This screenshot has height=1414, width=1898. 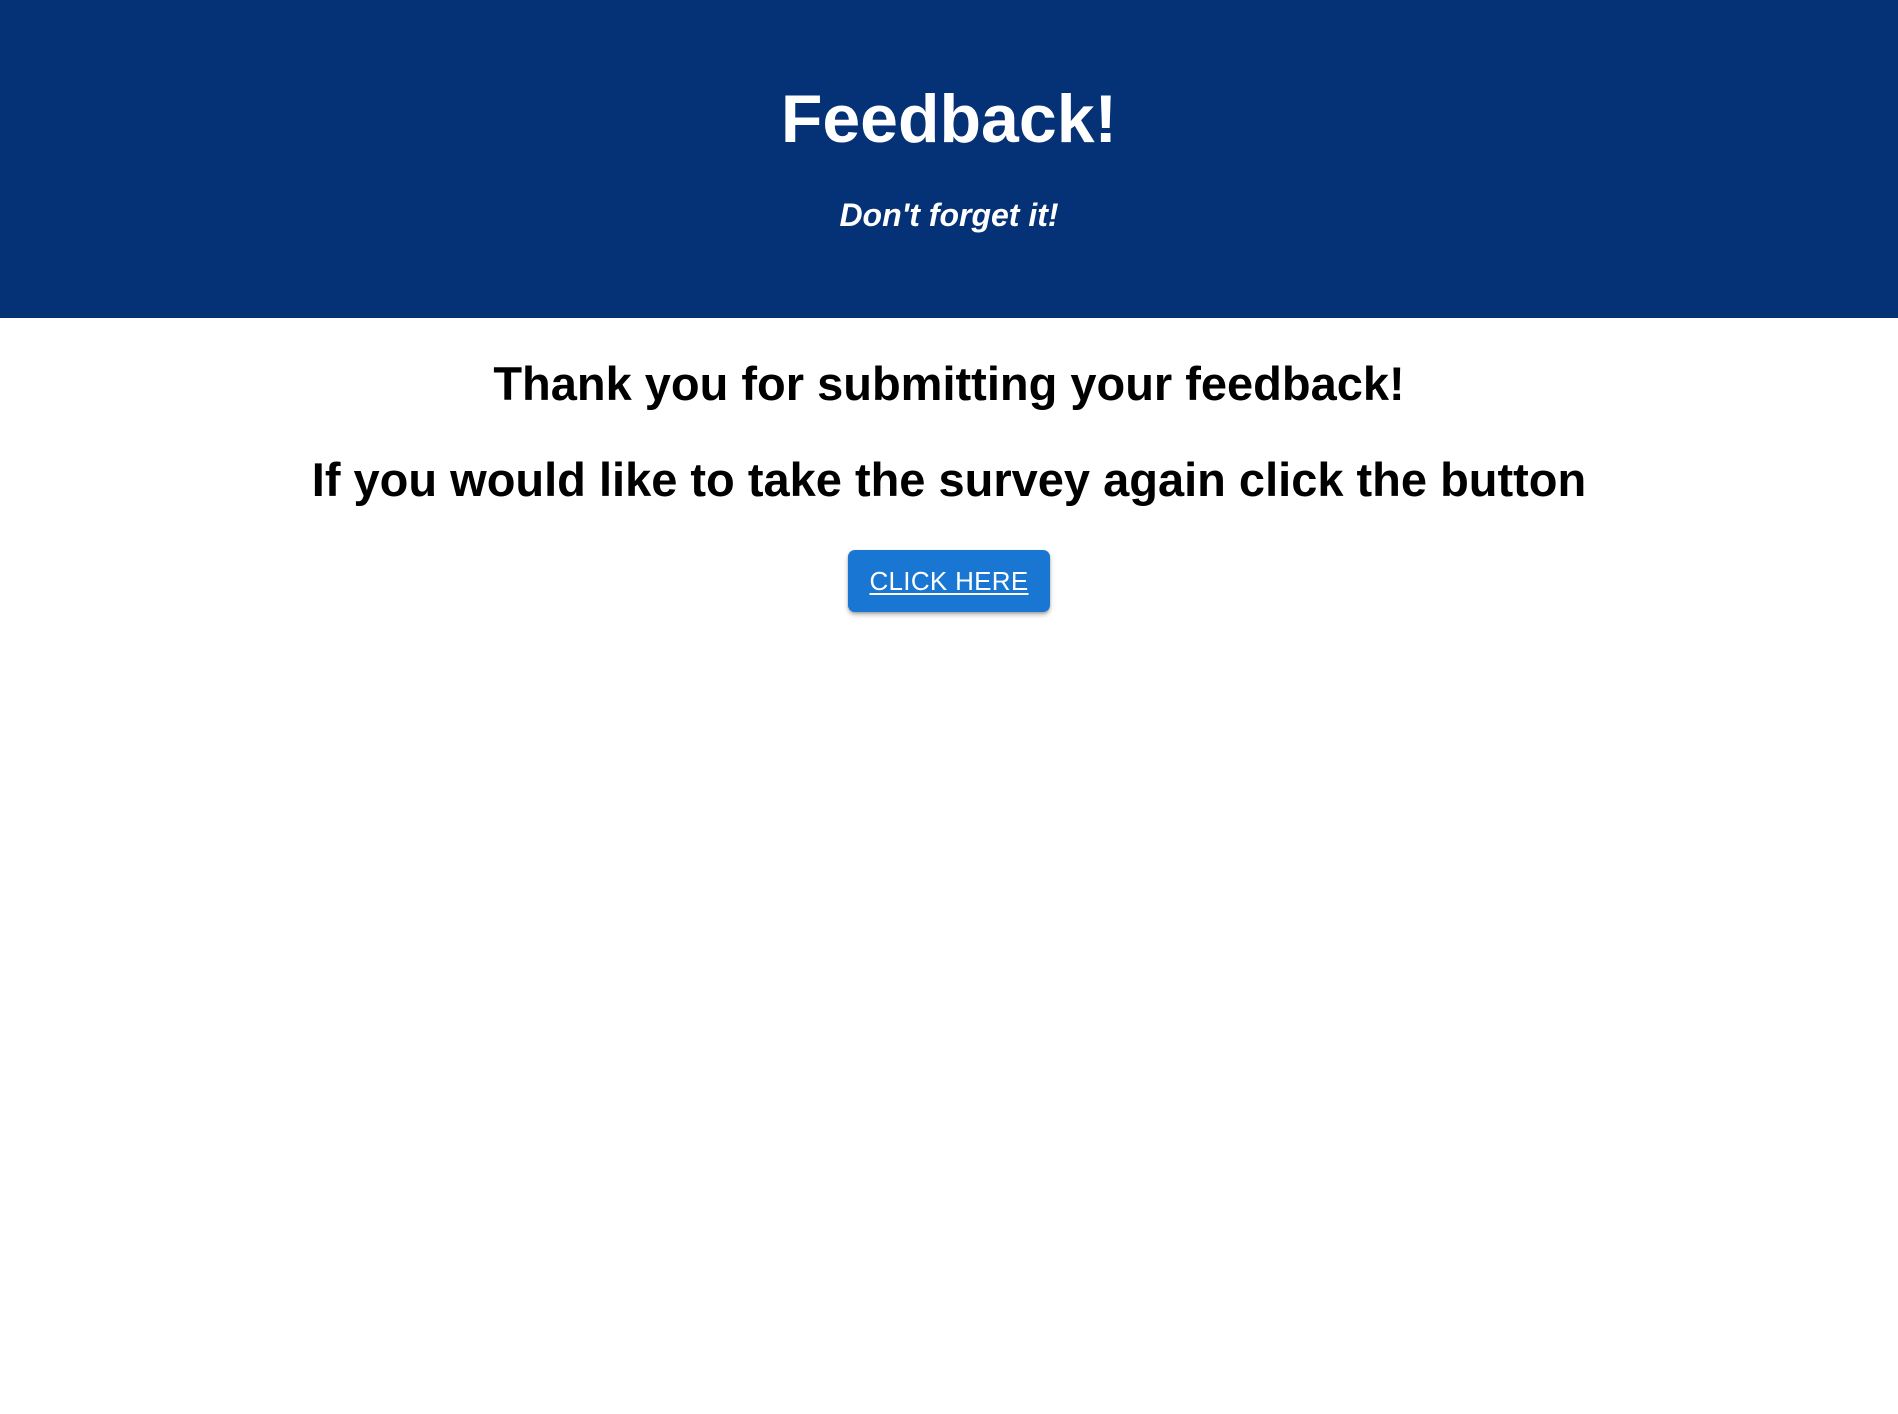 What do you see at coordinates (949, 119) in the screenshot?
I see `page-title: Feedback!` at bounding box center [949, 119].